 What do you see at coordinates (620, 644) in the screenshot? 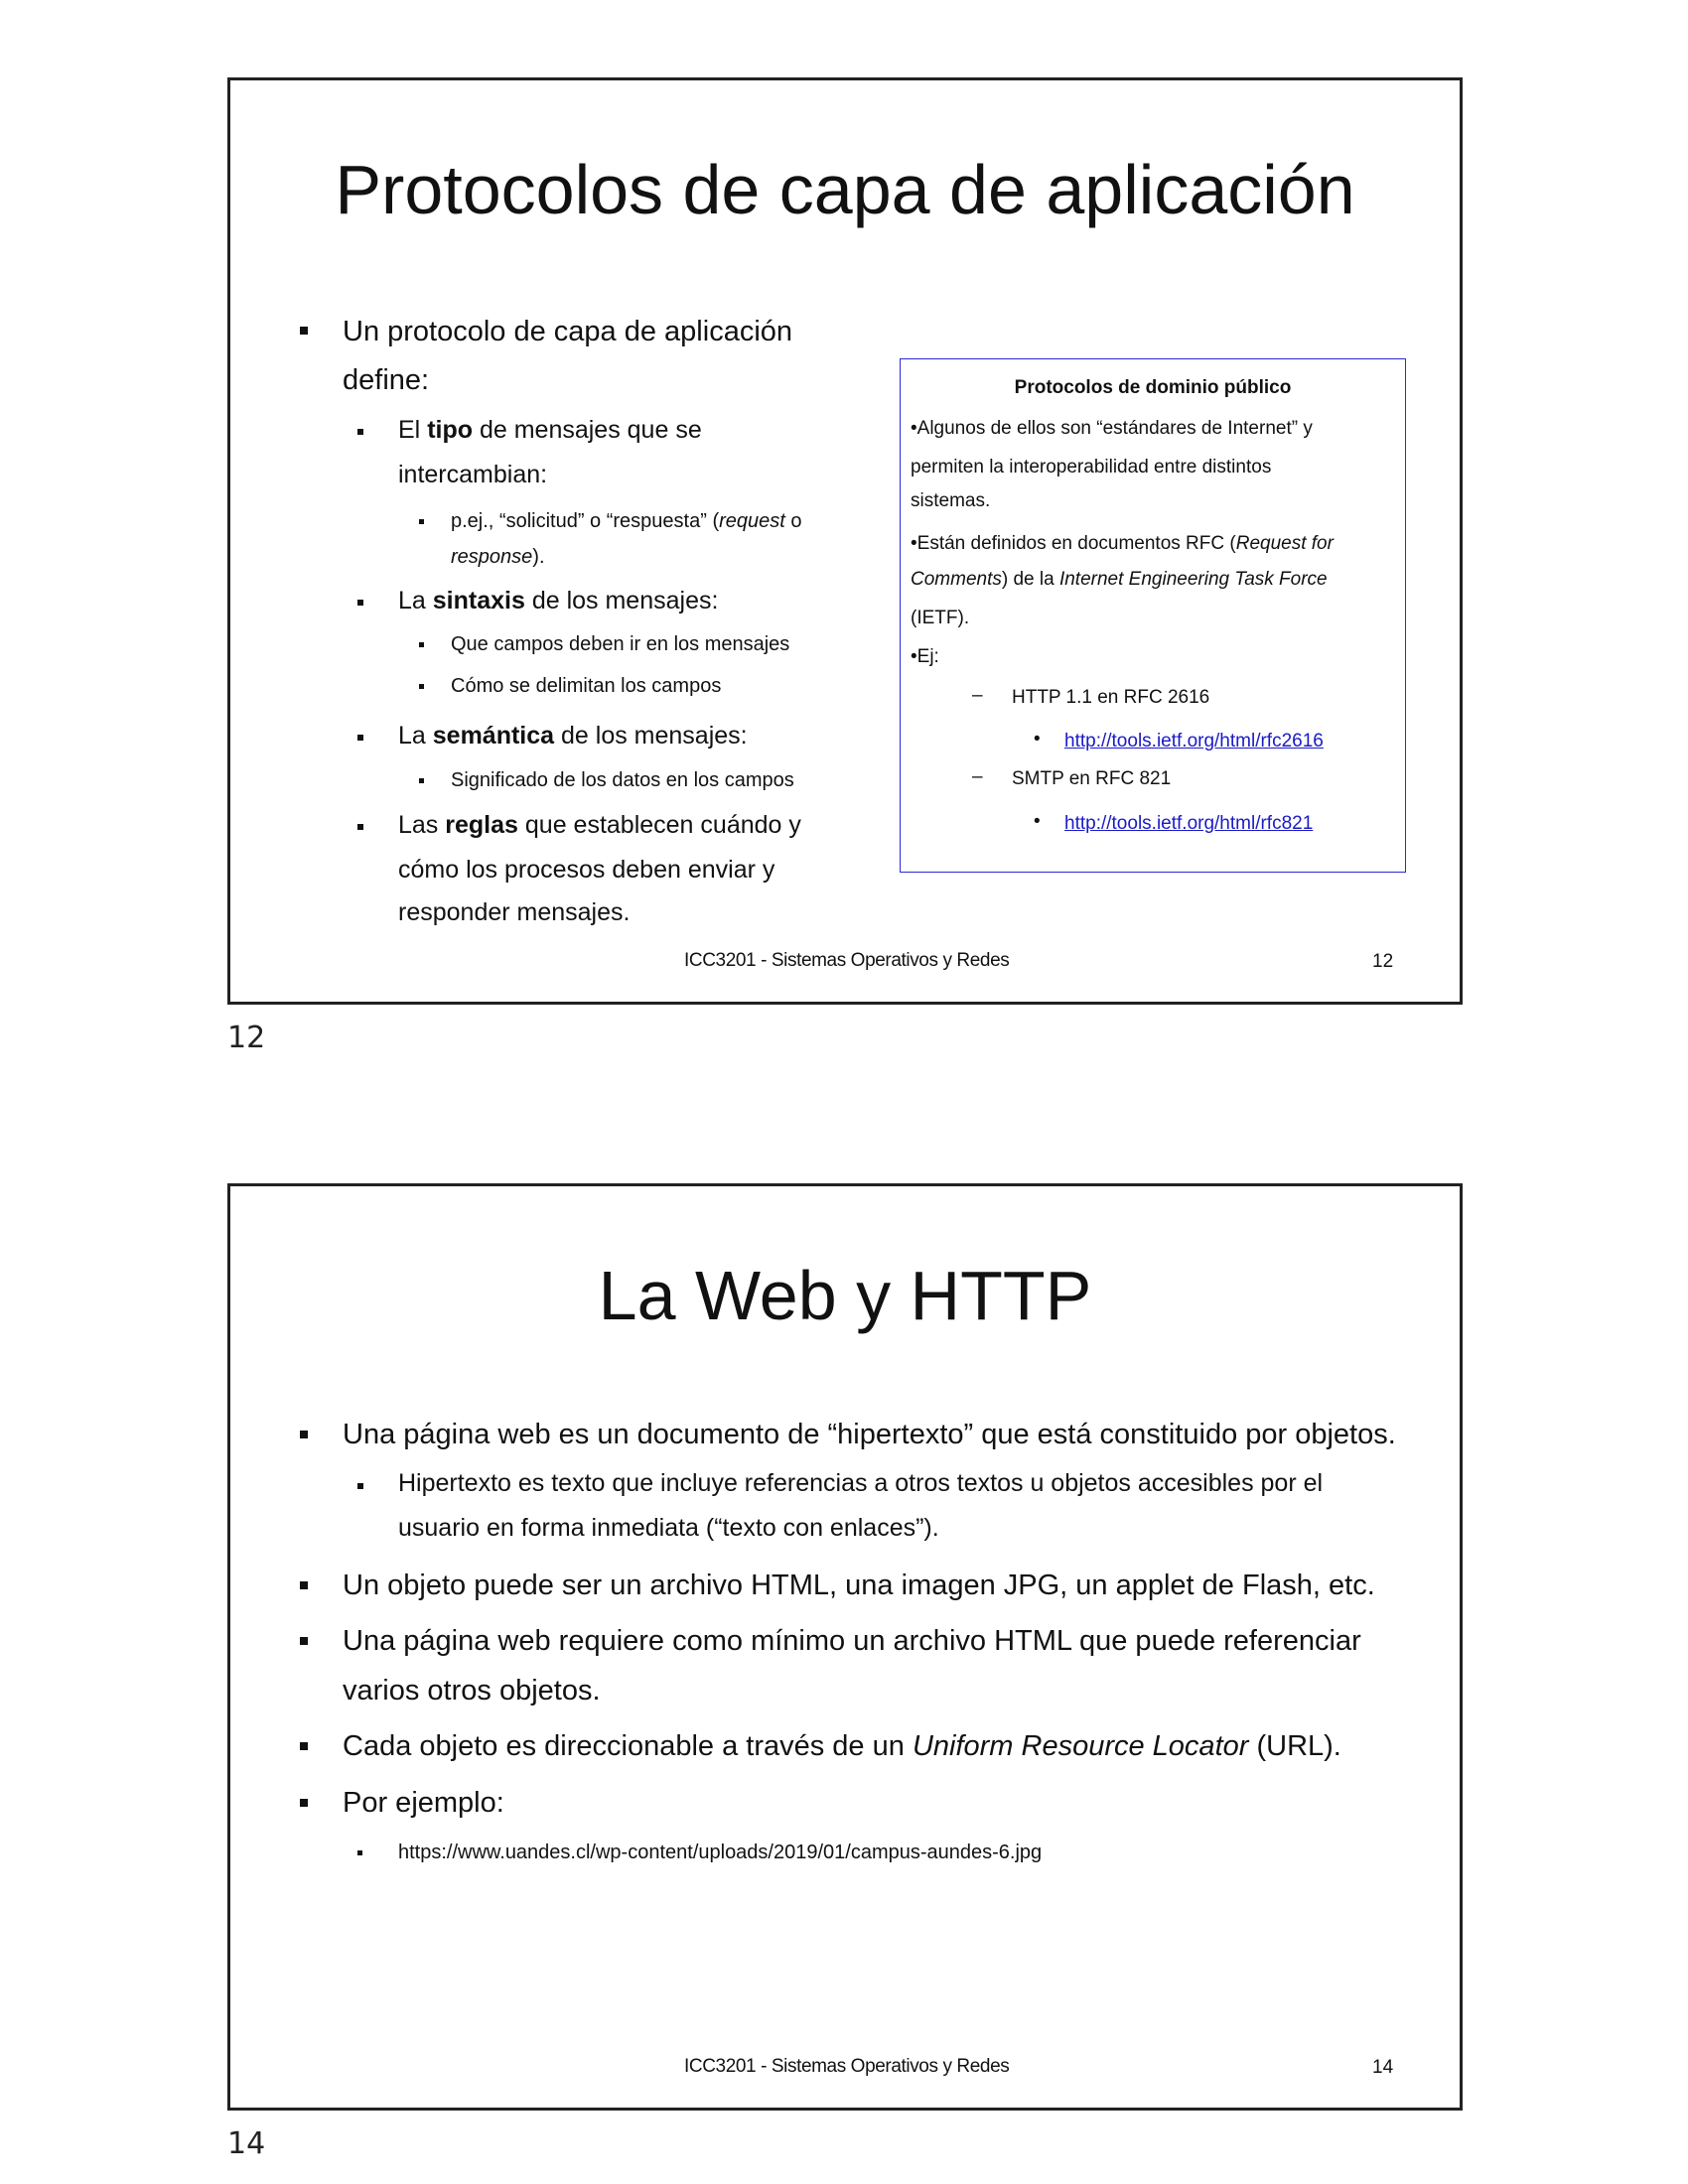
I see `sub-bullet: Que campos deben ir en los mensajes` at bounding box center [620, 644].